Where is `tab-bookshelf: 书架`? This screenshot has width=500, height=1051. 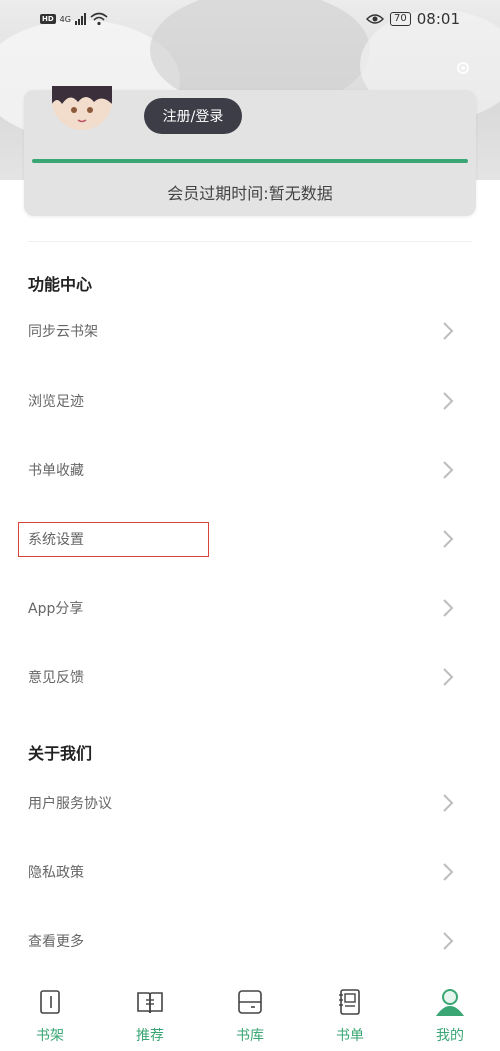 tab-bookshelf: 书架 is located at coordinates (50, 1011).